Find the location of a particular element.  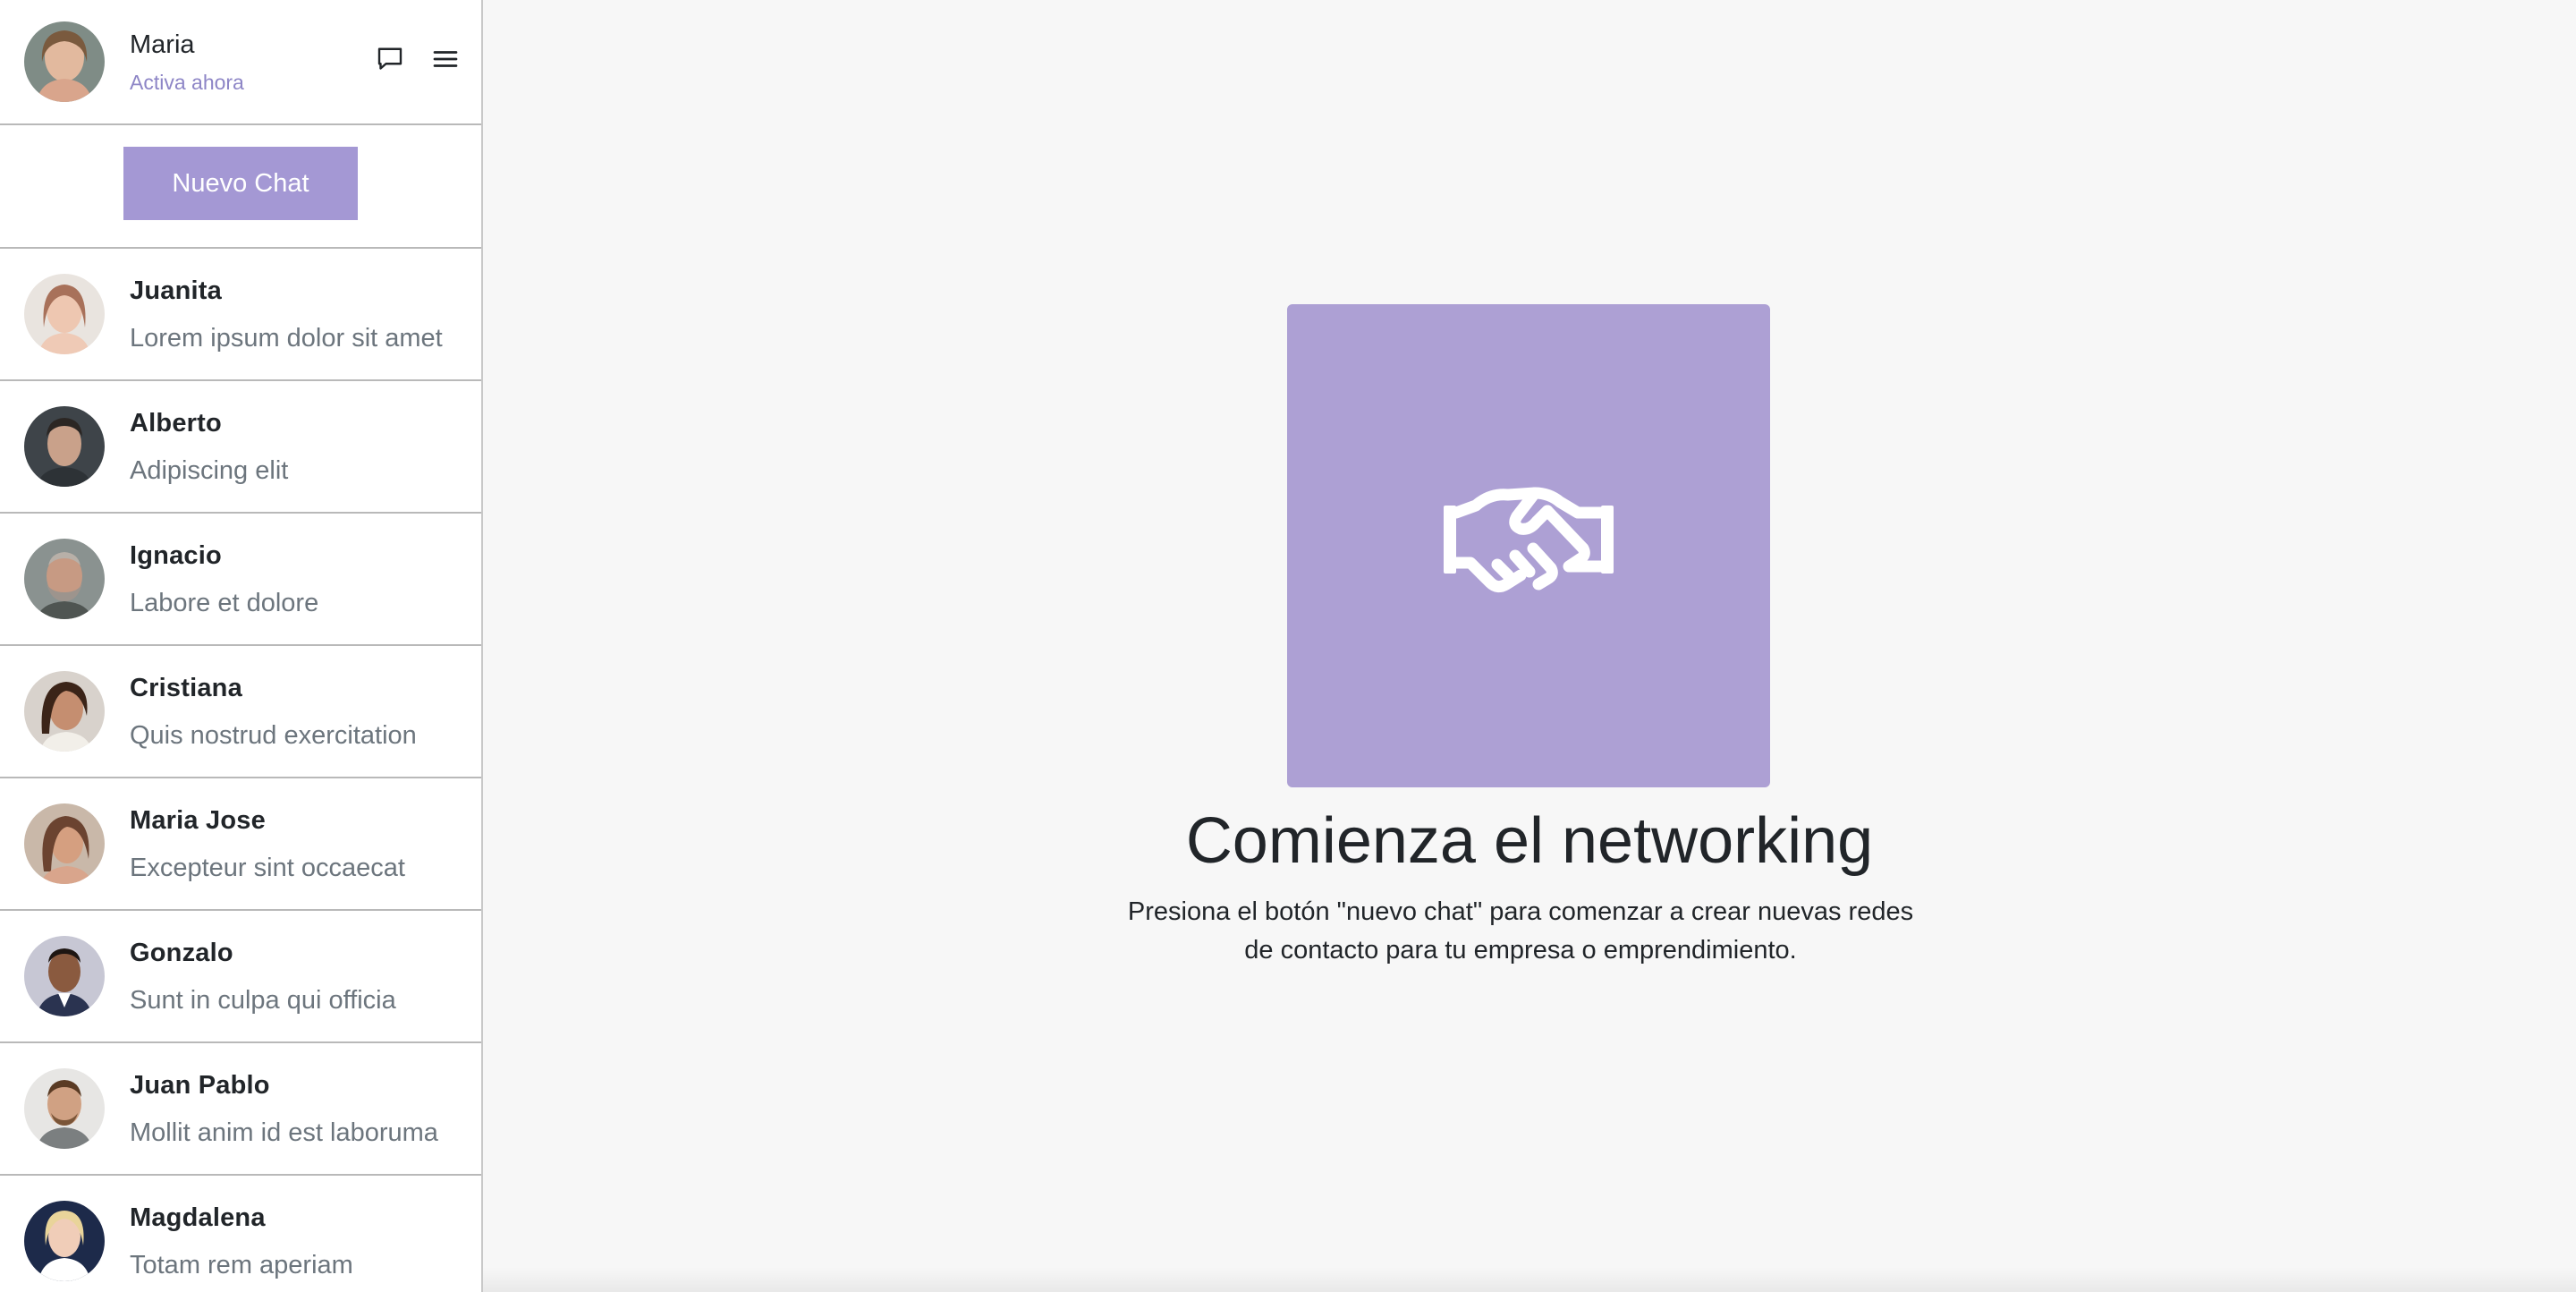

chat-preview: Excepteur sint occaecat is located at coordinates (267, 868).